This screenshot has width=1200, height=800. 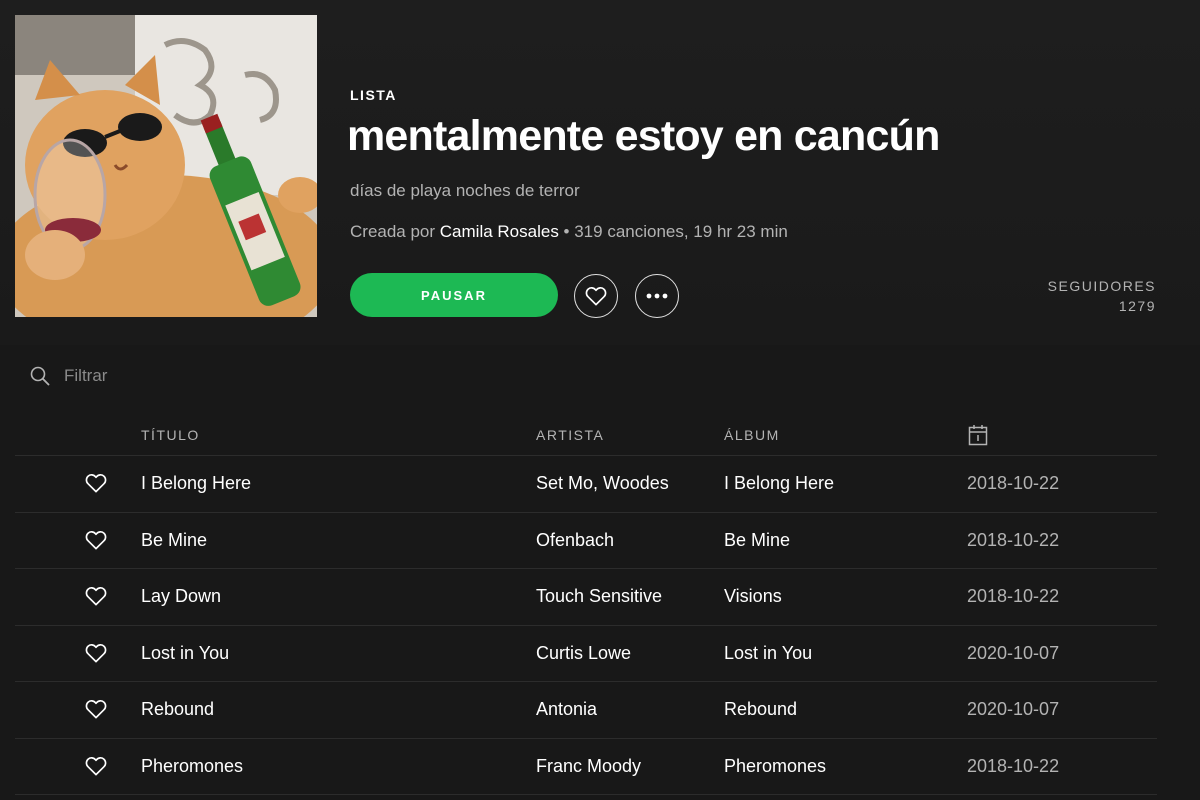 I want to click on calendar-icon, so click(x=978, y=435).